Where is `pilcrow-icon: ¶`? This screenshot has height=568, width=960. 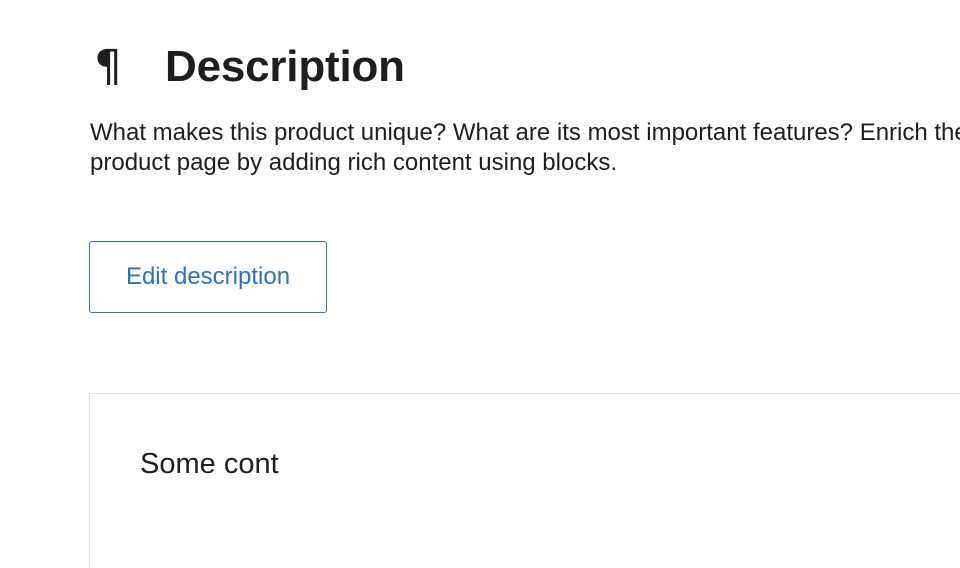
pilcrow-icon: ¶ is located at coordinates (108, 66).